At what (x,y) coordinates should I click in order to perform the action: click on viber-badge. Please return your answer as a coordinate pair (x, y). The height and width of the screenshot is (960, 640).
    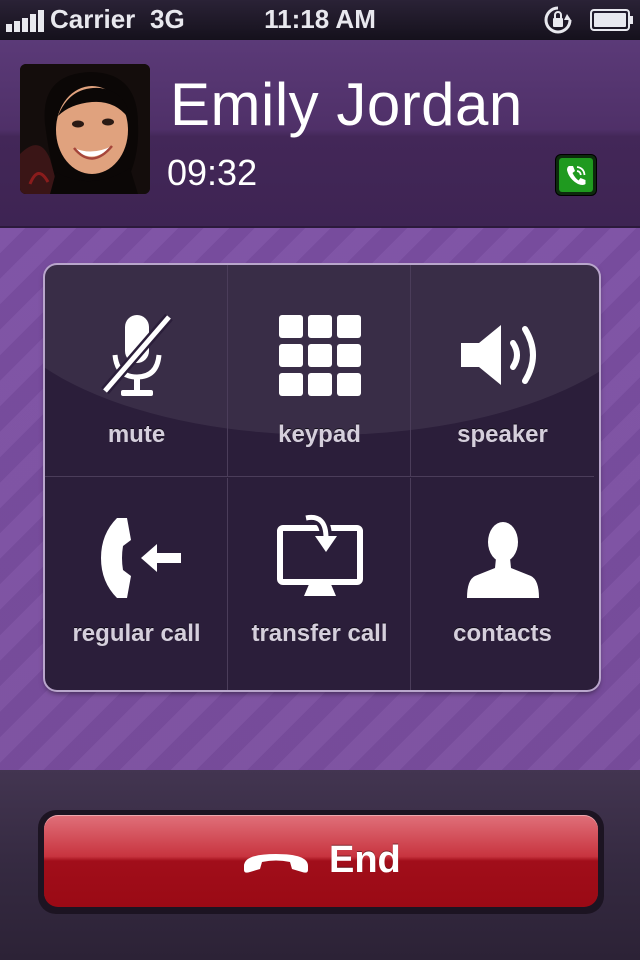
    Looking at the image, I should click on (576, 175).